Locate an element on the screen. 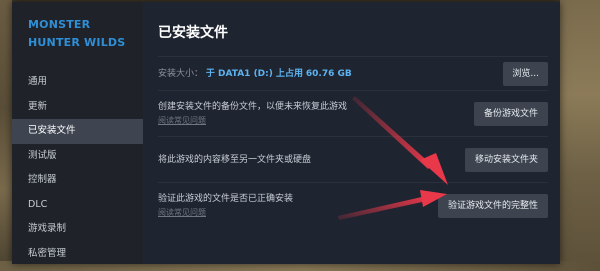 The image size is (600, 271). game-title-line1: MONSTER is located at coordinates (59, 24).